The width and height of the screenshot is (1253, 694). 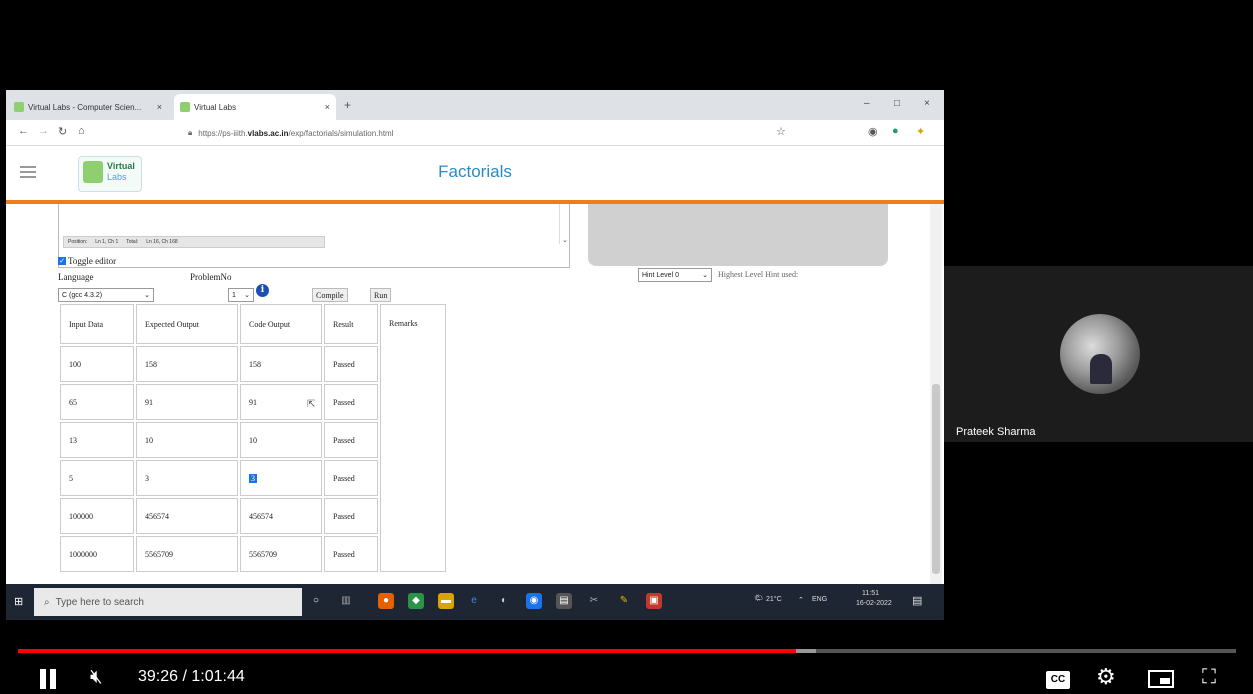 What do you see at coordinates (920, 131) in the screenshot?
I see `profile-icon: ✦` at bounding box center [920, 131].